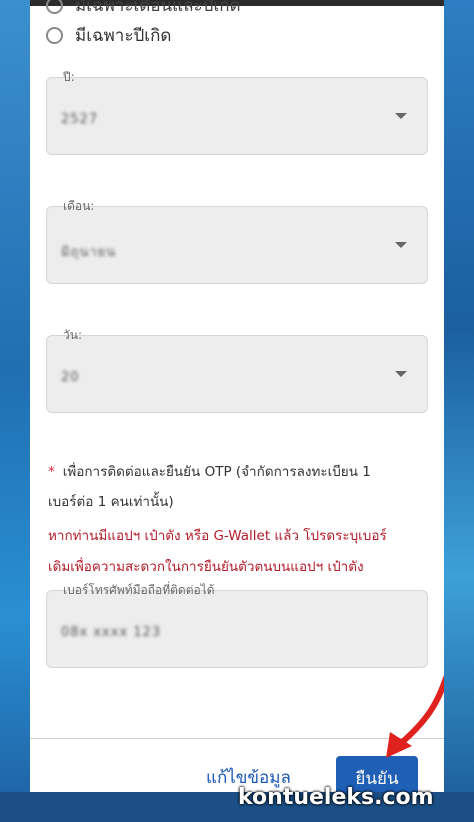 Image resolution: width=474 pixels, height=822 pixels. Describe the element at coordinates (79, 206) in the screenshot. I see `month-label: เดือน:` at that location.